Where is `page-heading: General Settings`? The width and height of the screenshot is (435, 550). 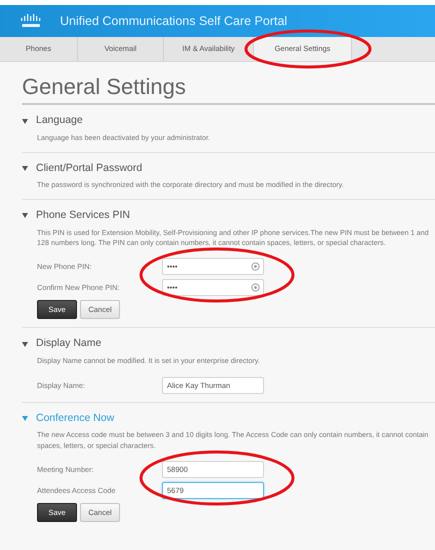 page-heading: General Settings is located at coordinates (228, 84).